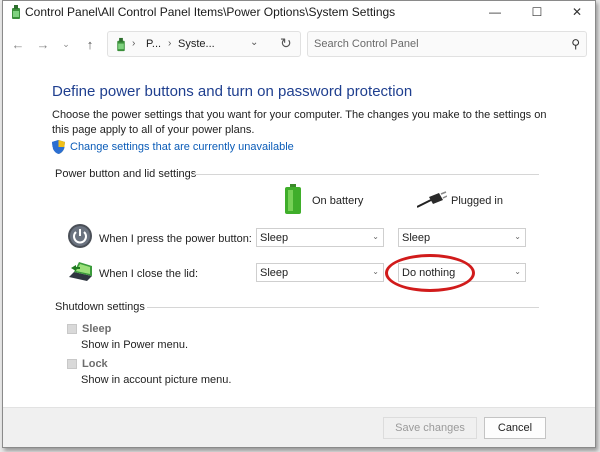  I want to click on search-input, so click(447, 44).